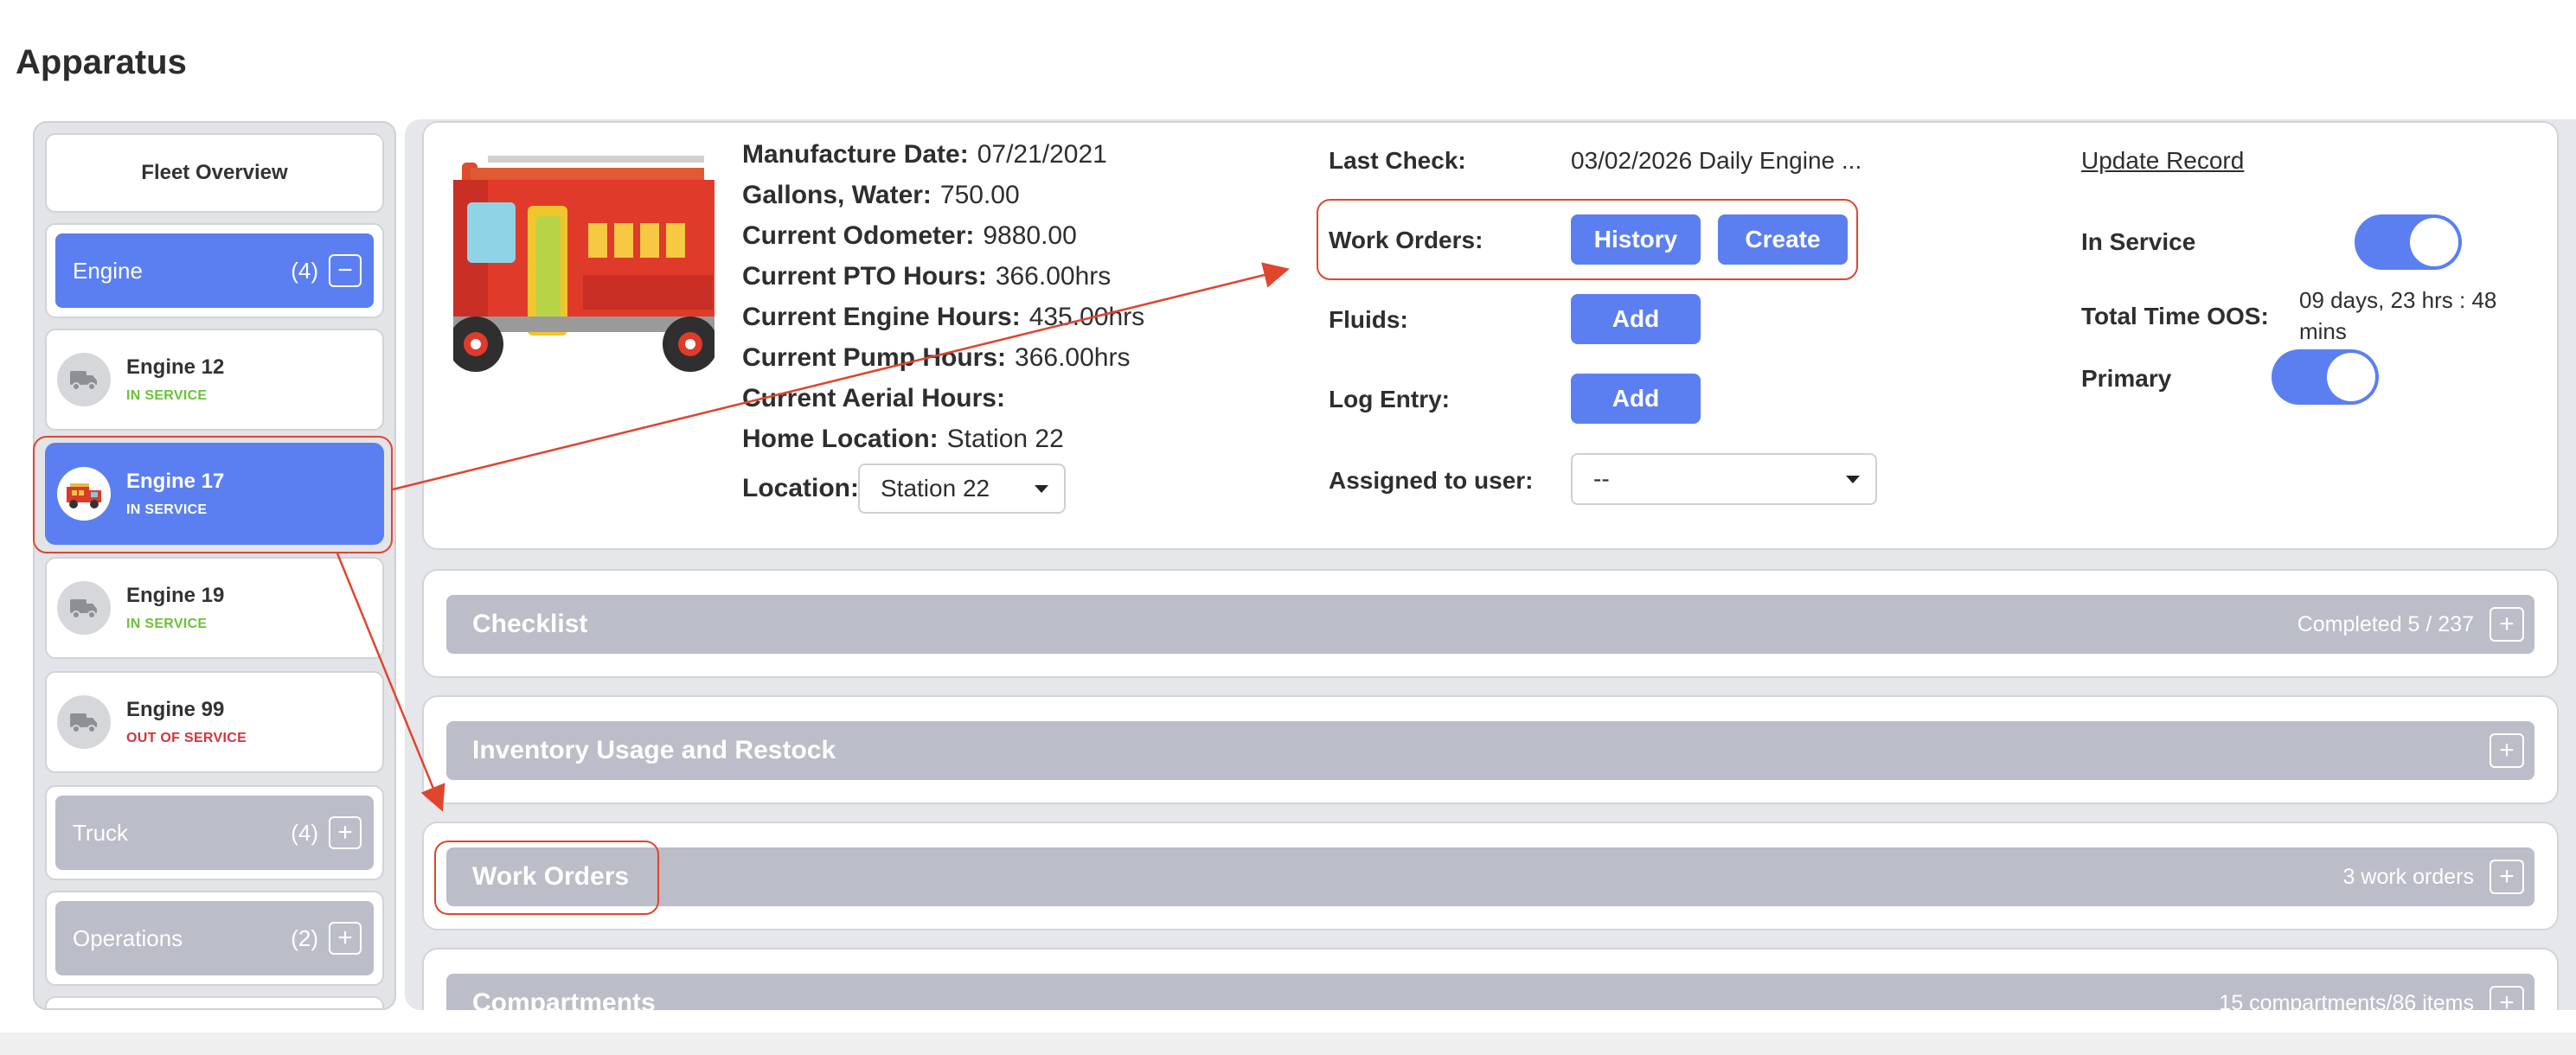 Image resolution: width=2576 pixels, height=1055 pixels. I want to click on truck-group-label: Truck, so click(101, 832).